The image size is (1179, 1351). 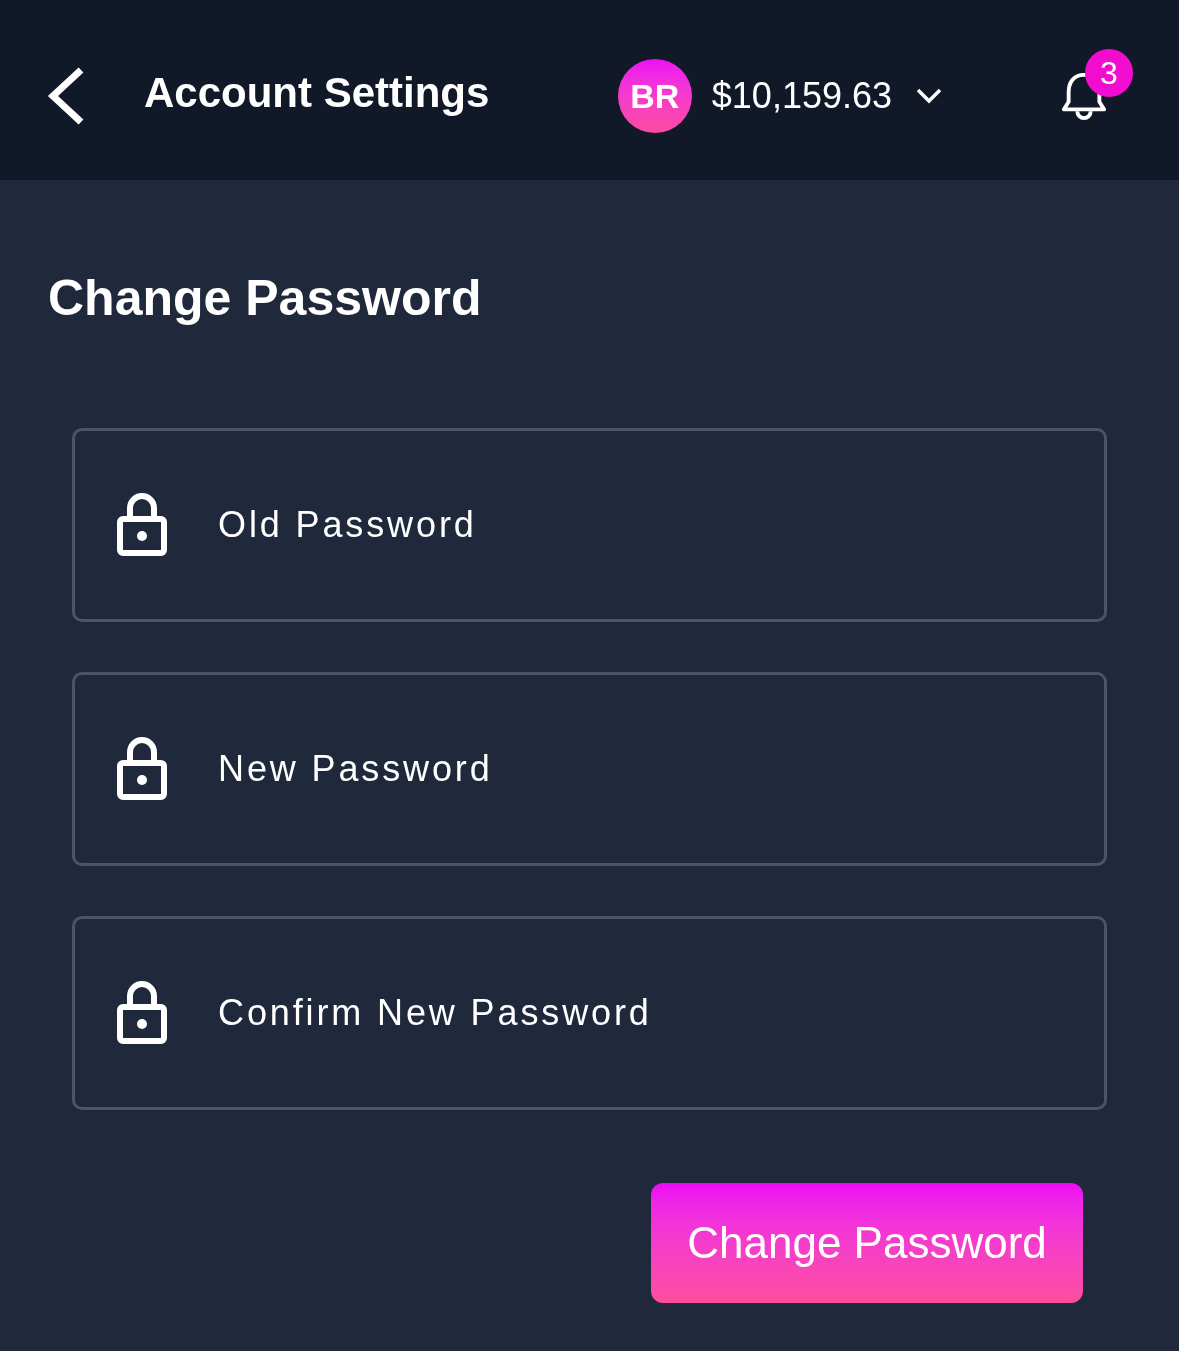 I want to click on back-button, so click(x=66, y=96).